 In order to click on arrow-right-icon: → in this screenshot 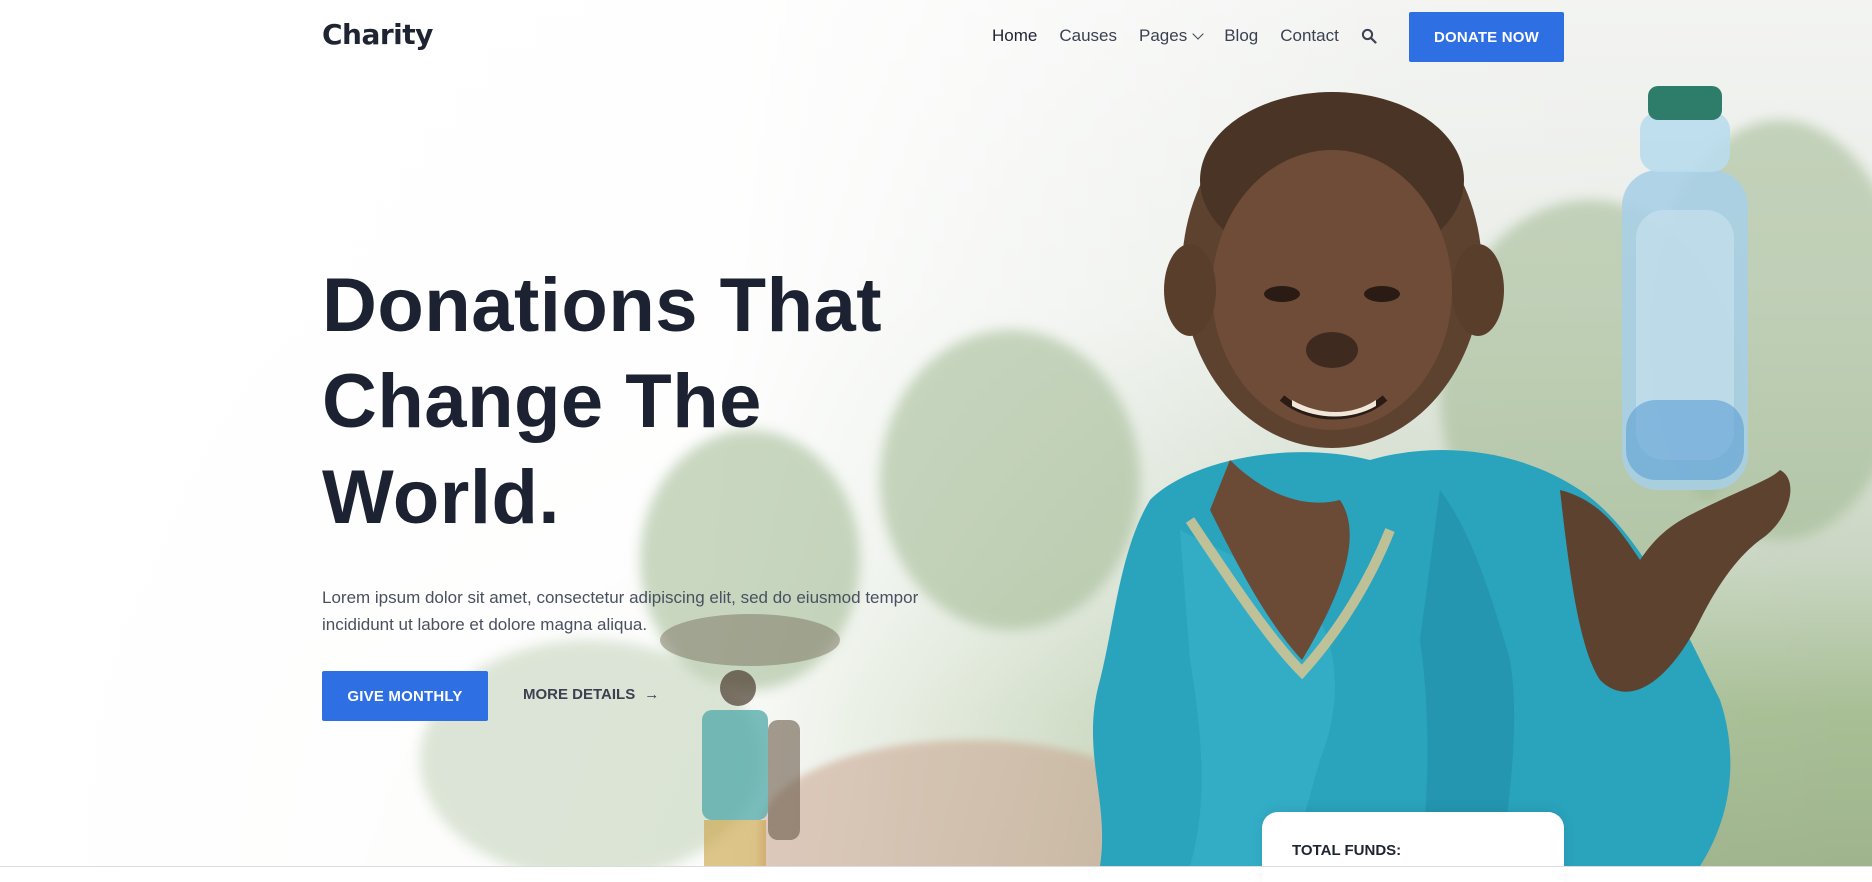, I will do `click(652, 694)`.